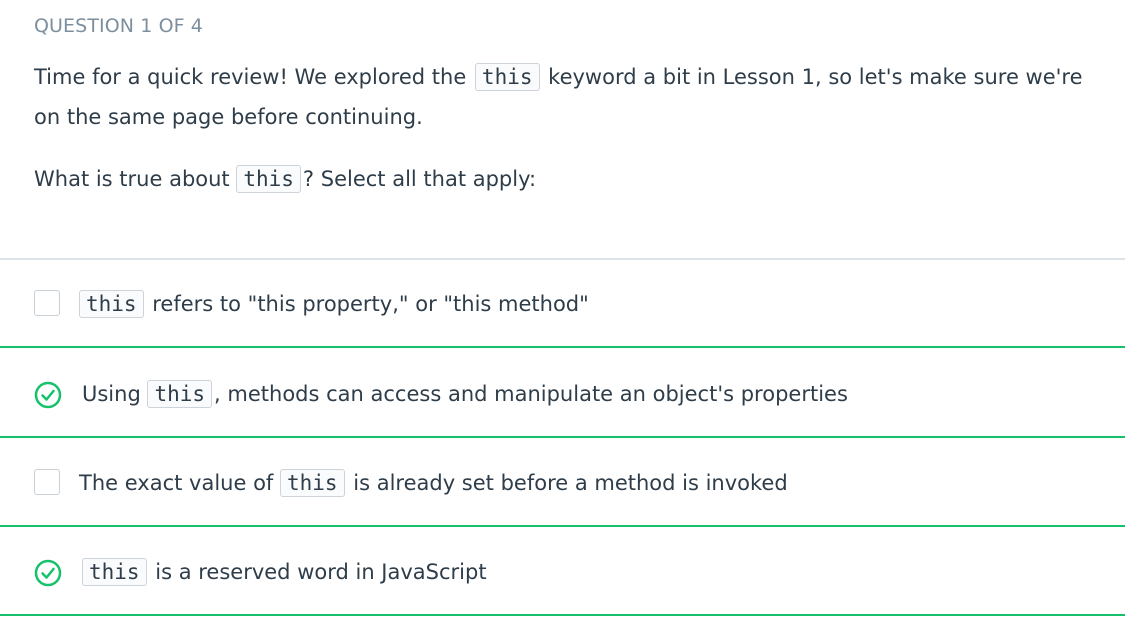  I want to click on question-counter: QUESTION 1 OF 4, so click(118, 26).